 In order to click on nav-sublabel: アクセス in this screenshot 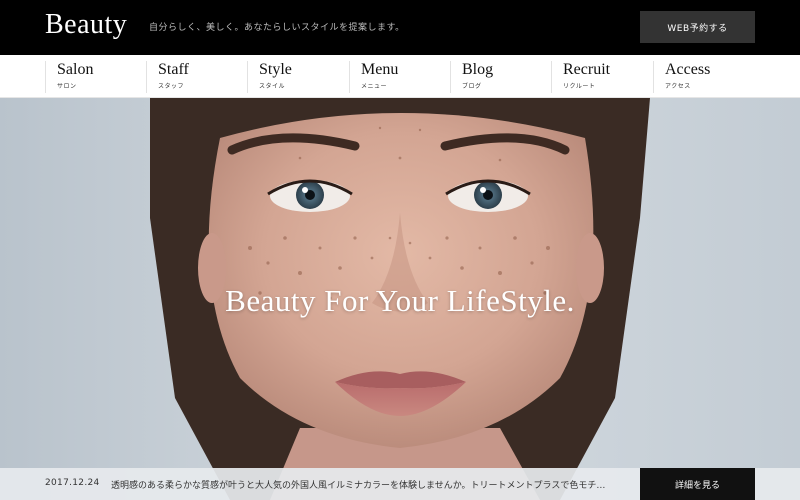, I will do `click(678, 86)`.